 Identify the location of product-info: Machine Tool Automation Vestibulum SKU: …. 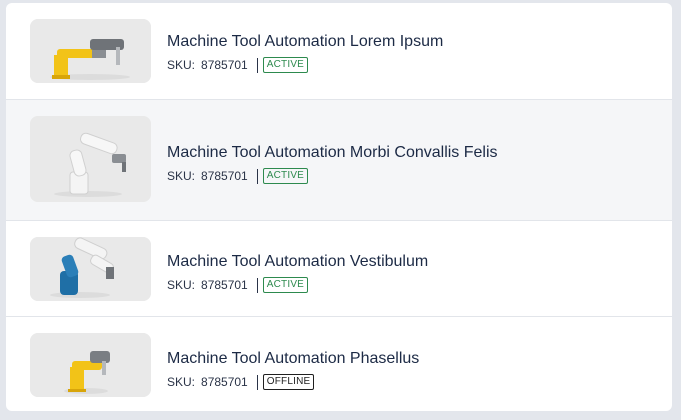
(297, 273).